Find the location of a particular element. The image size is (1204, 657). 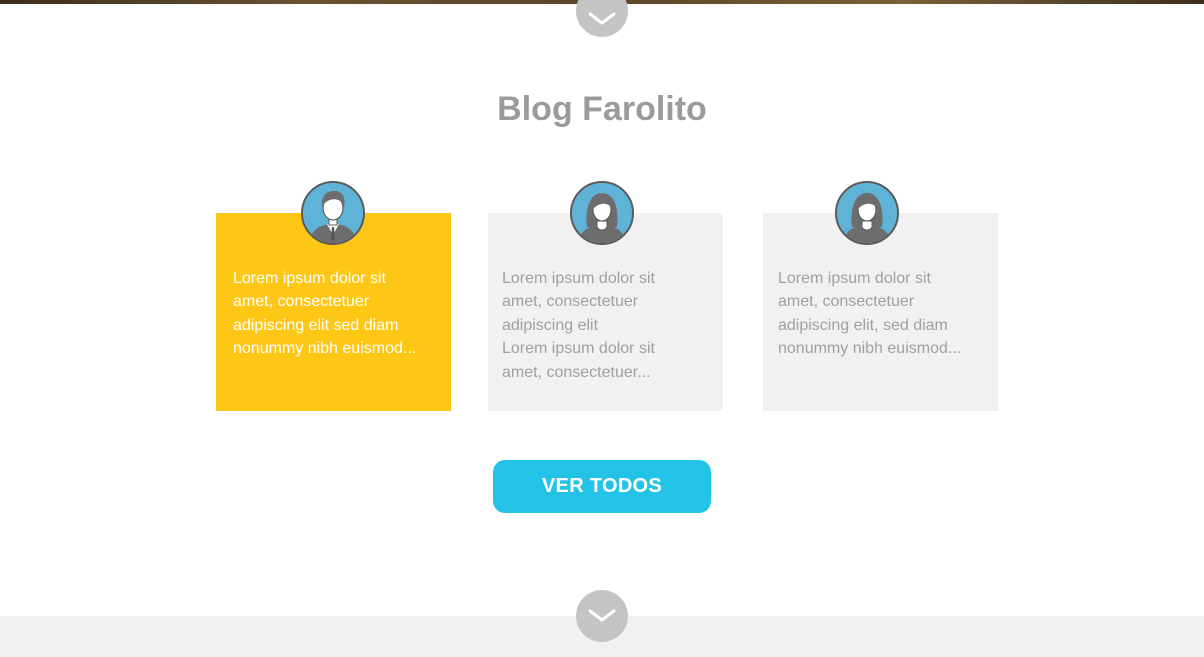

see-all-button: VER TODOS is located at coordinates (602, 486).